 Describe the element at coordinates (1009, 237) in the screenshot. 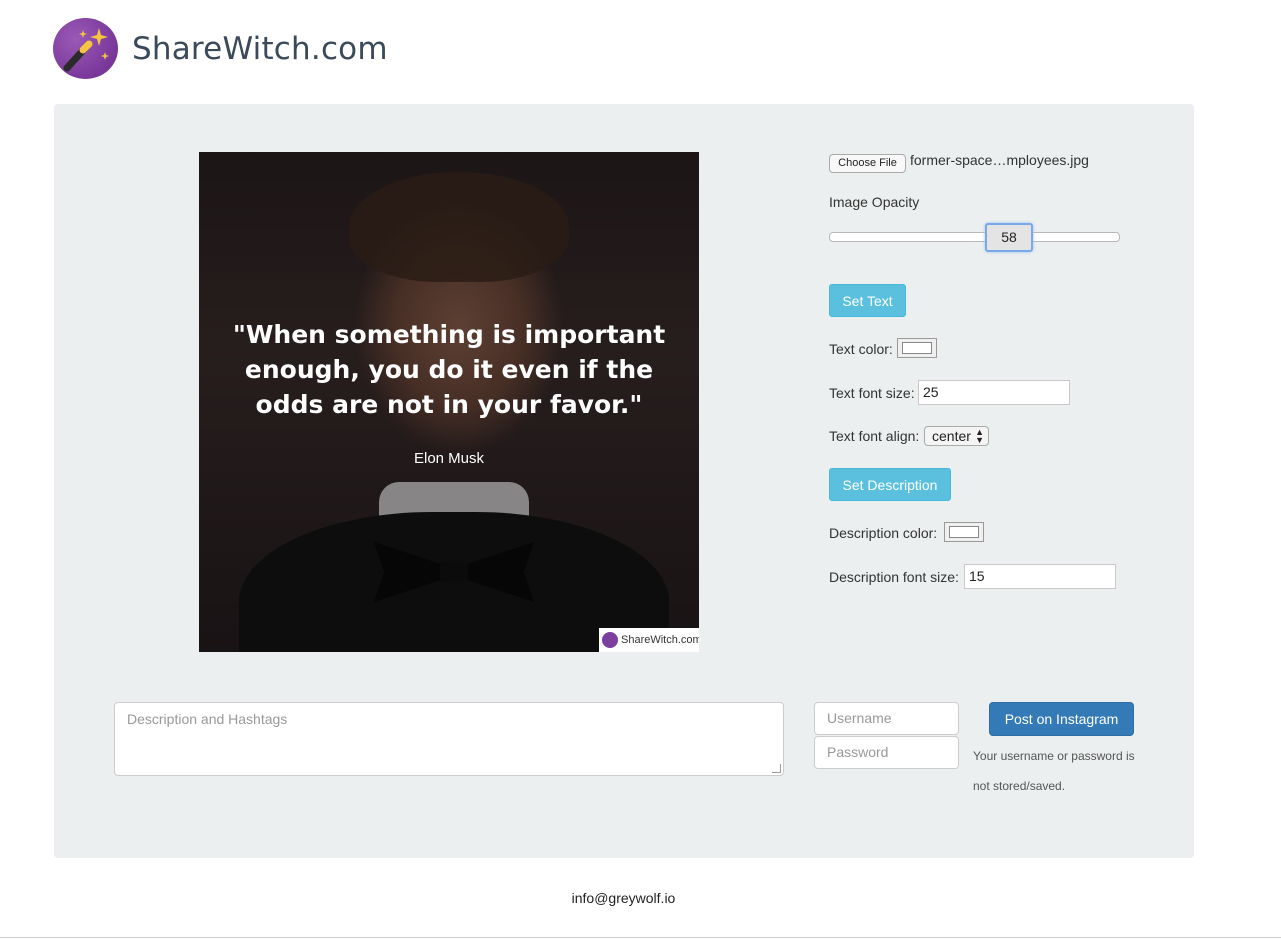

I see `opacity-slider-thumb: 58` at that location.